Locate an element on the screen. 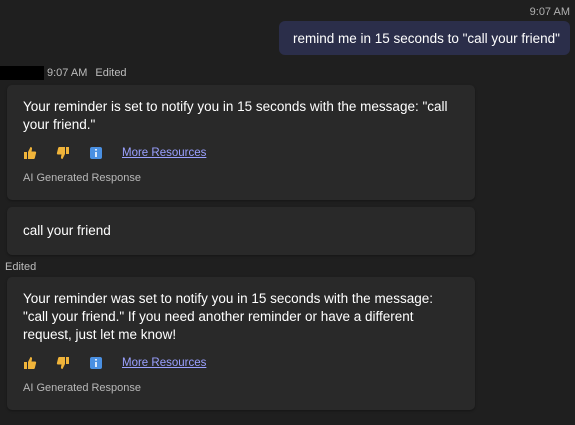 This screenshot has width=575, height=425. bot-message-bubble: call your friend is located at coordinates (241, 231).